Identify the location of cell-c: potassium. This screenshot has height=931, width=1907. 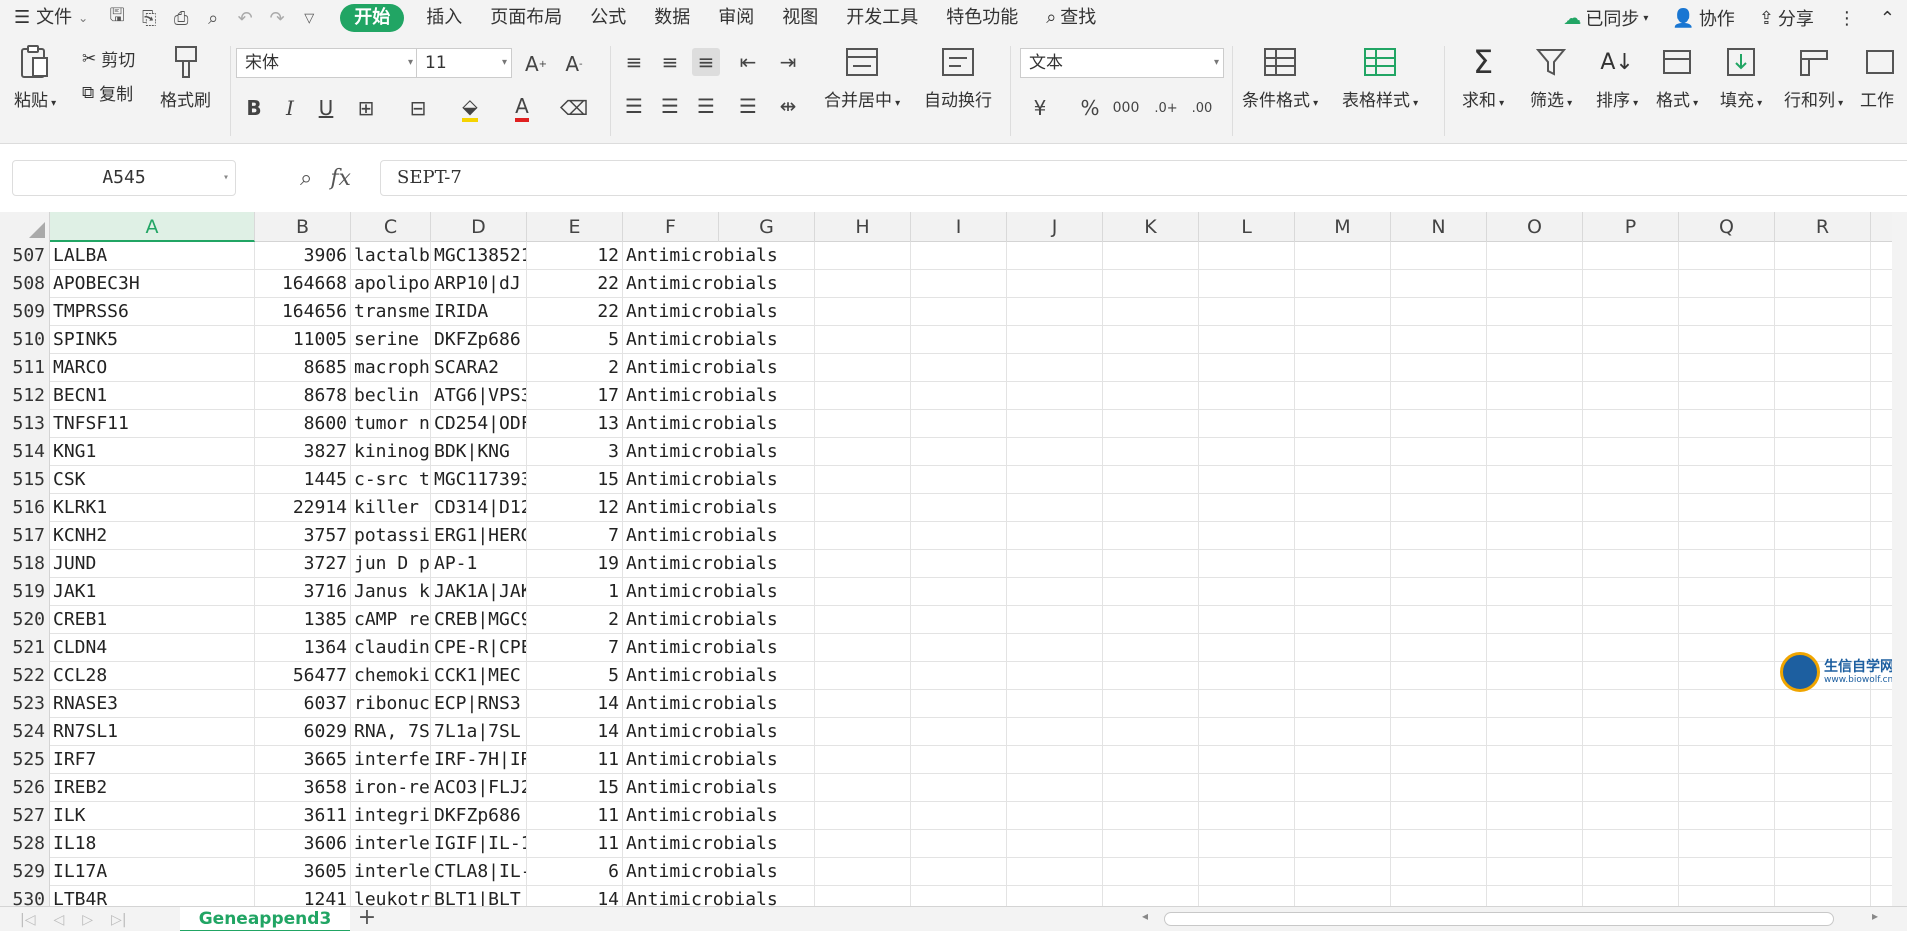
(391, 536).